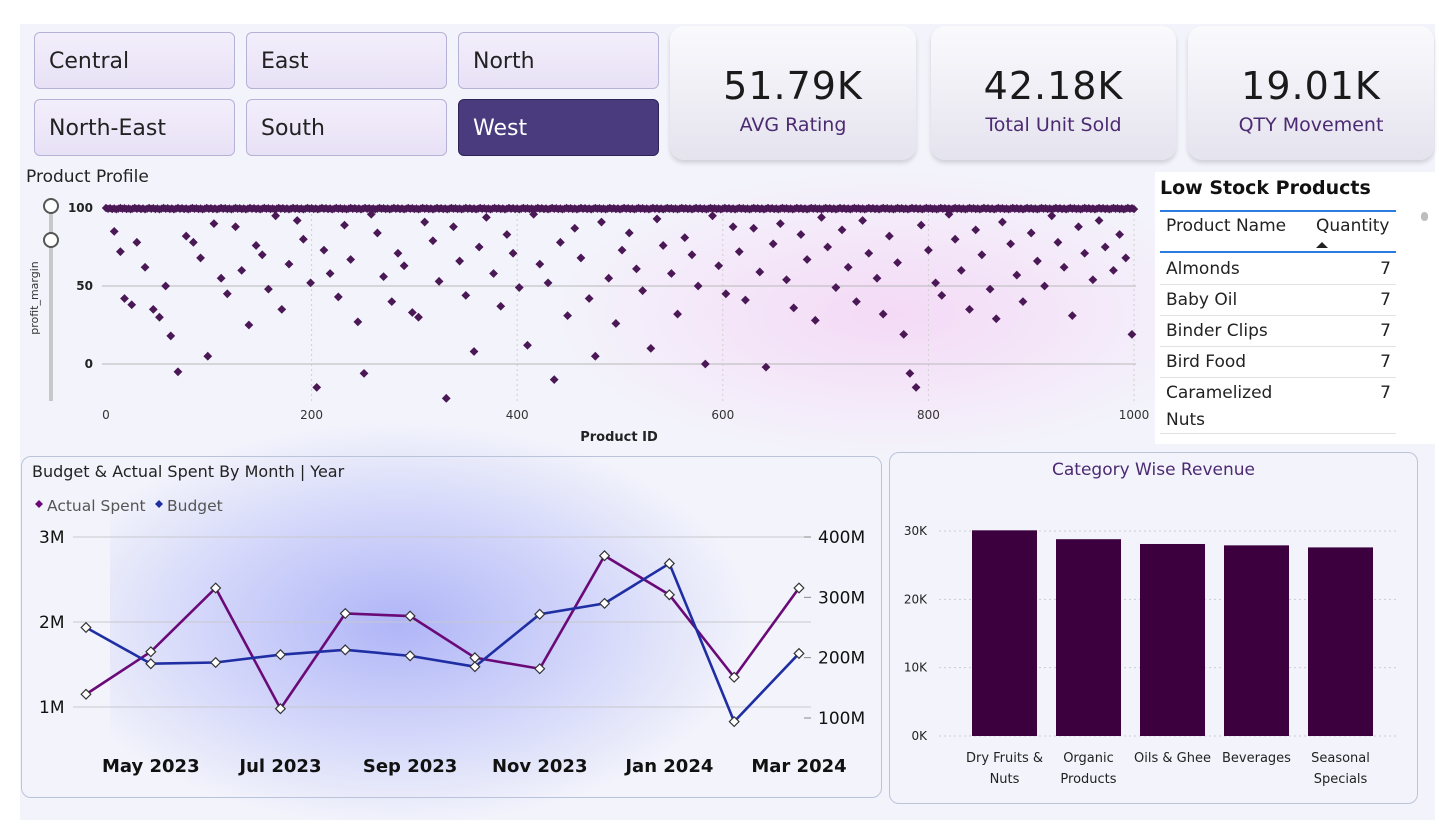 This screenshot has width=1455, height=823. What do you see at coordinates (134, 60) in the screenshot?
I see `slicer-central: Central` at bounding box center [134, 60].